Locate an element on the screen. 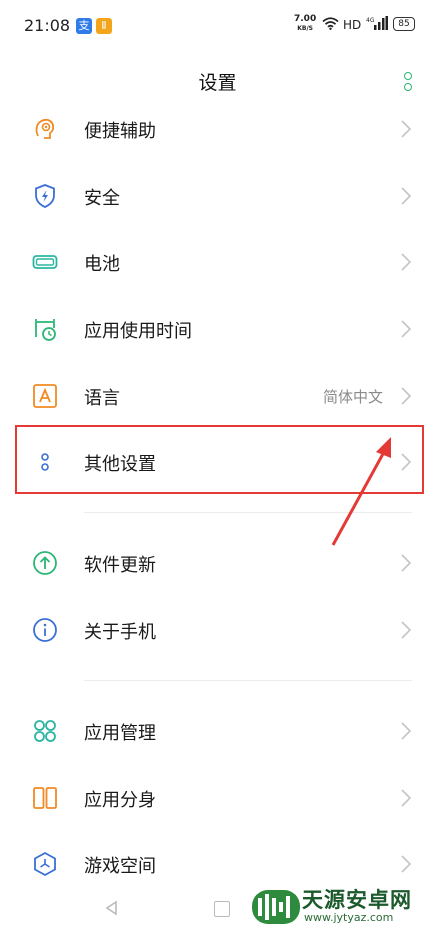 This screenshot has height=931, width=435. settings-item-label: 电池 is located at coordinates (102, 264).